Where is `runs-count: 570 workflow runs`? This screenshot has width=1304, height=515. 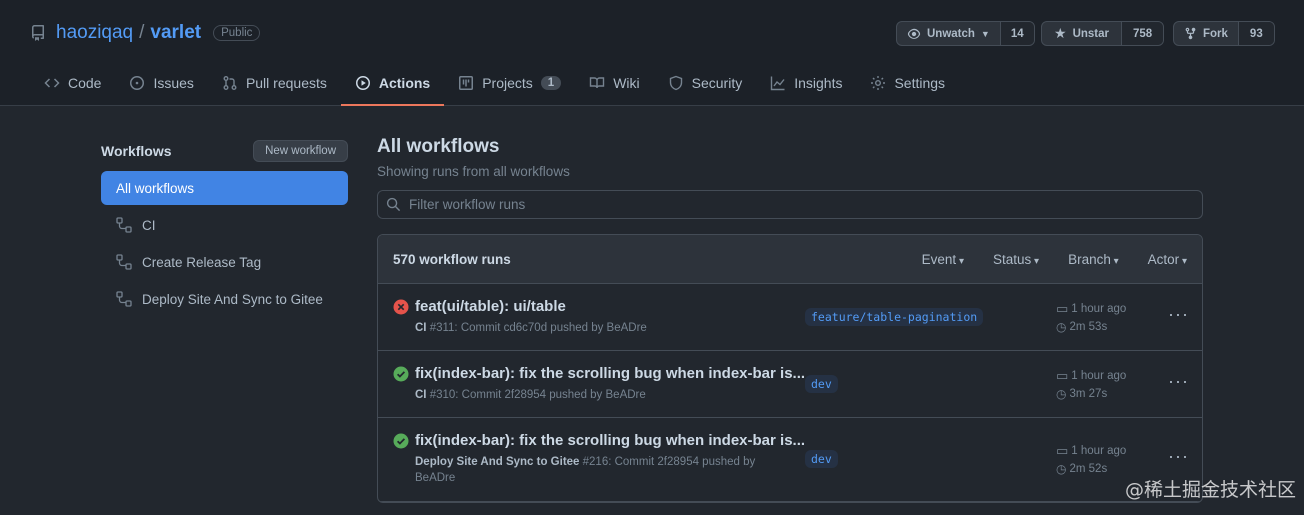
runs-count: 570 workflow runs is located at coordinates (452, 259).